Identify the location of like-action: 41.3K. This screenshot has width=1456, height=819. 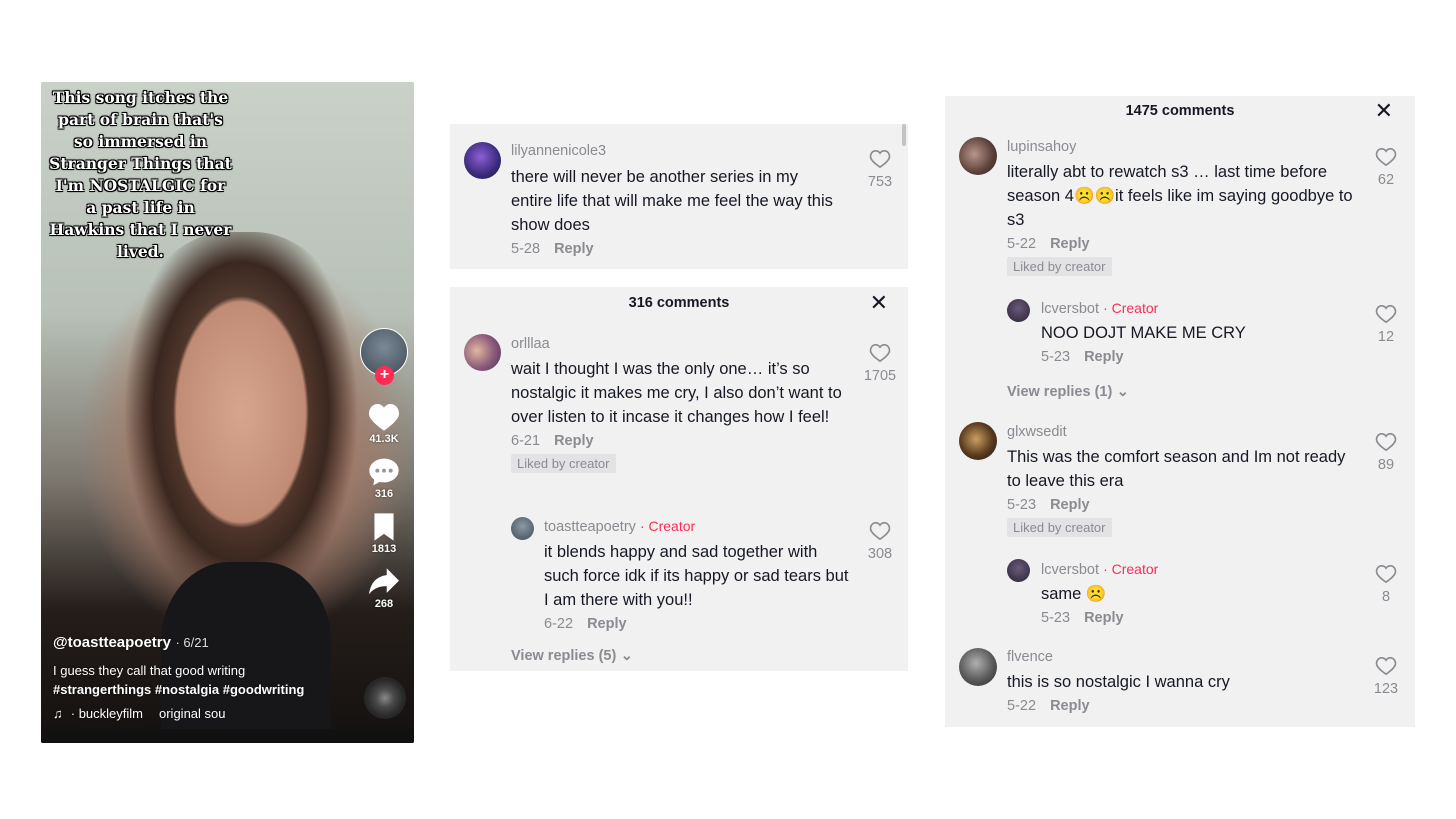
(384, 423).